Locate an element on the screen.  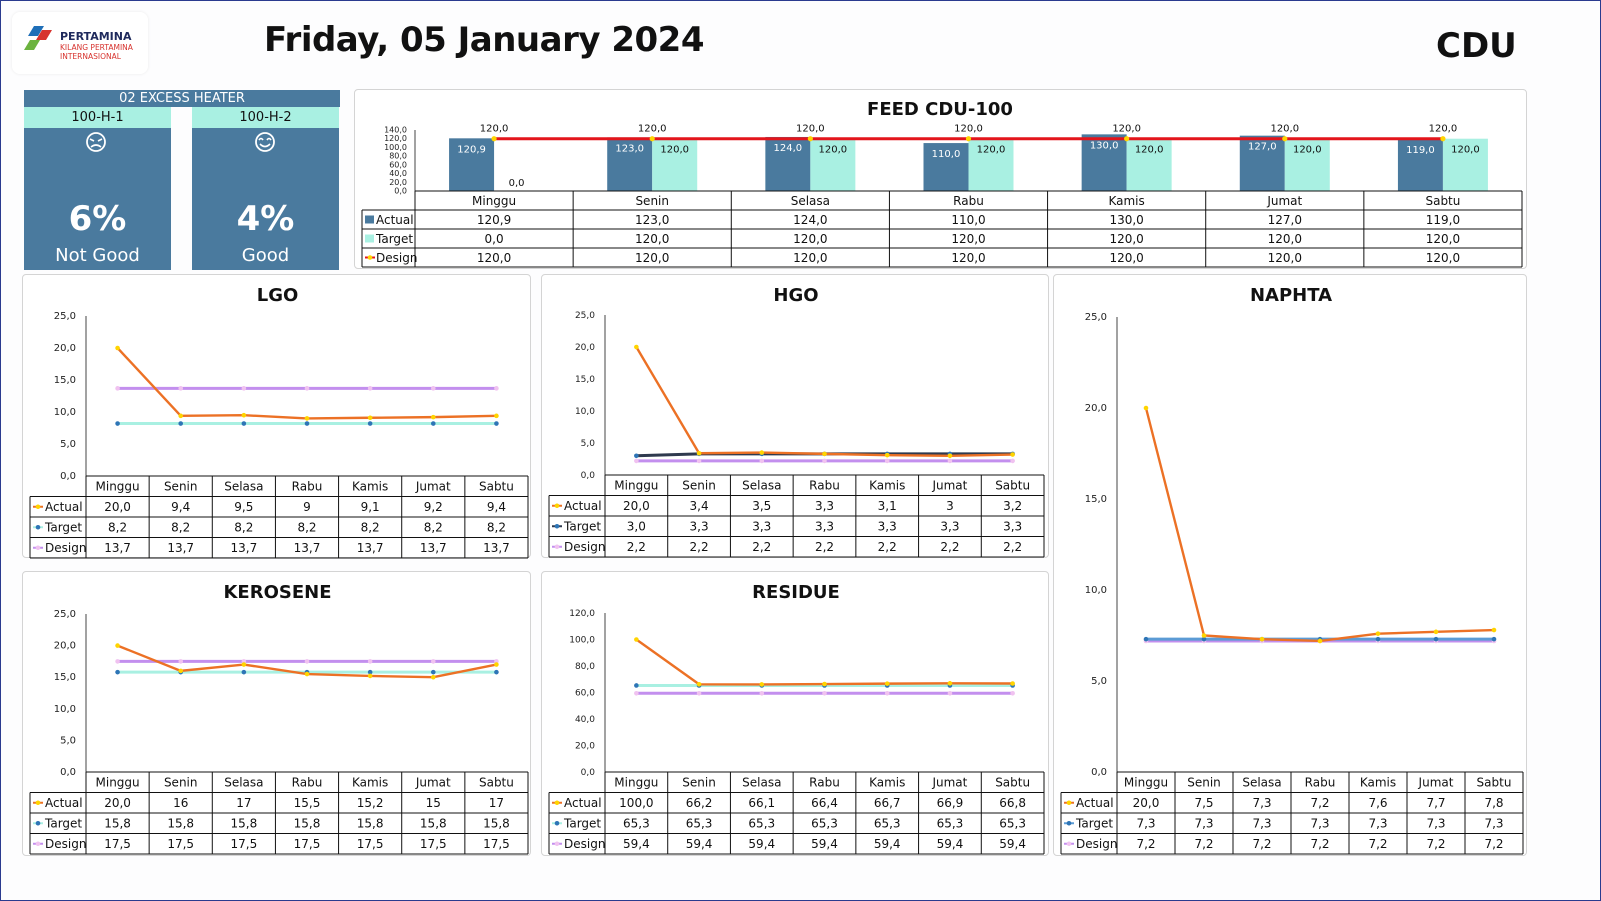
chart-title: FEED CDU-100 is located at coordinates (940, 109).